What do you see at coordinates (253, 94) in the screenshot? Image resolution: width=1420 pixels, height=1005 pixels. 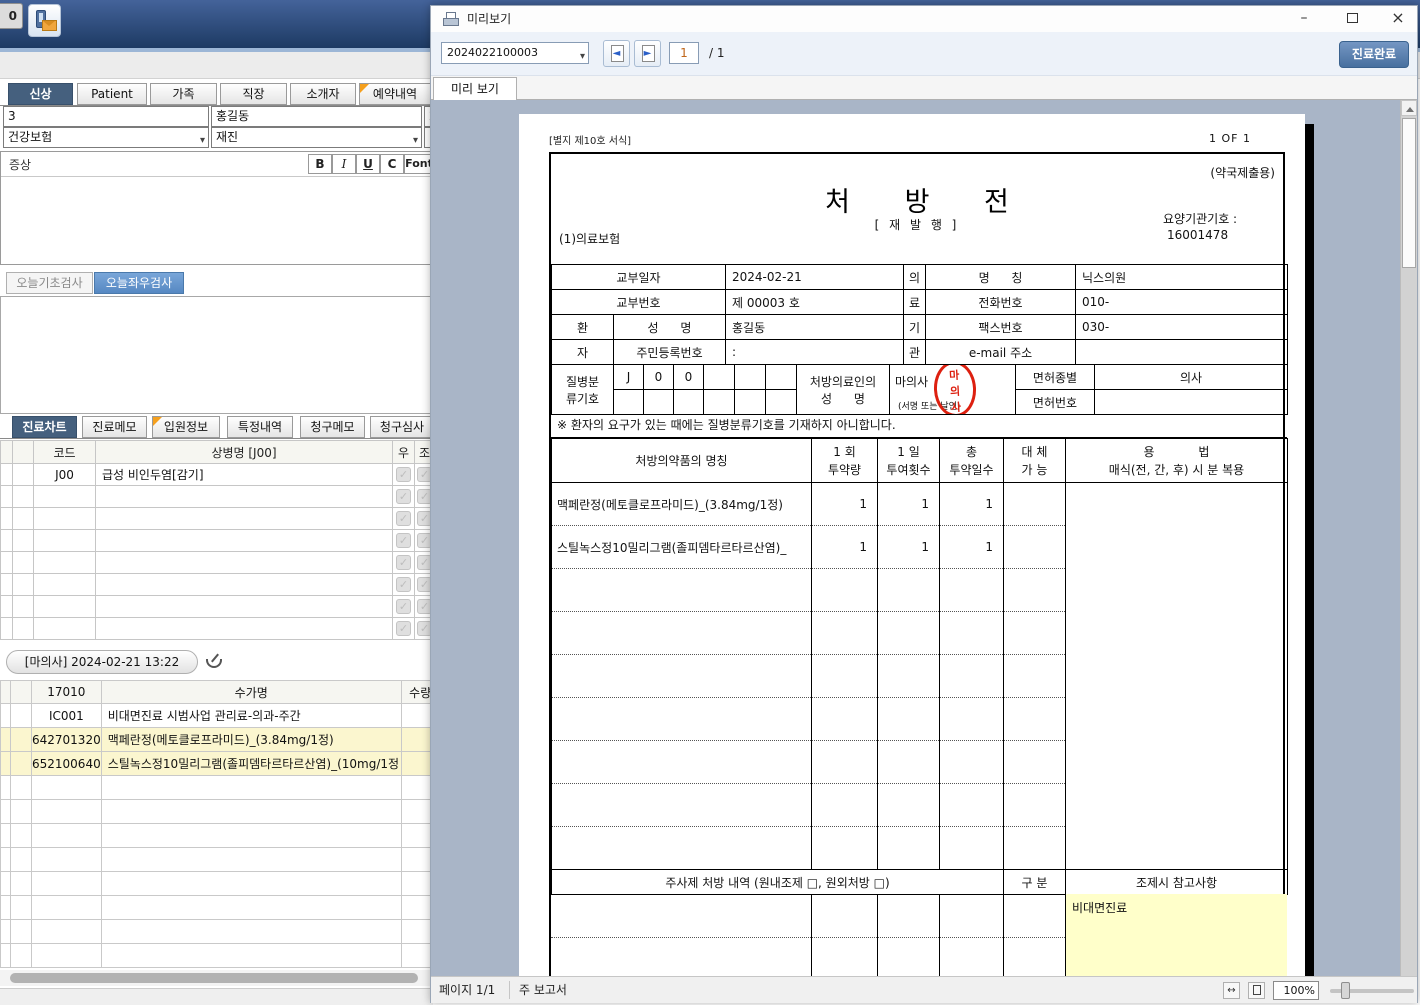 I see `tab-workplace: 직장` at bounding box center [253, 94].